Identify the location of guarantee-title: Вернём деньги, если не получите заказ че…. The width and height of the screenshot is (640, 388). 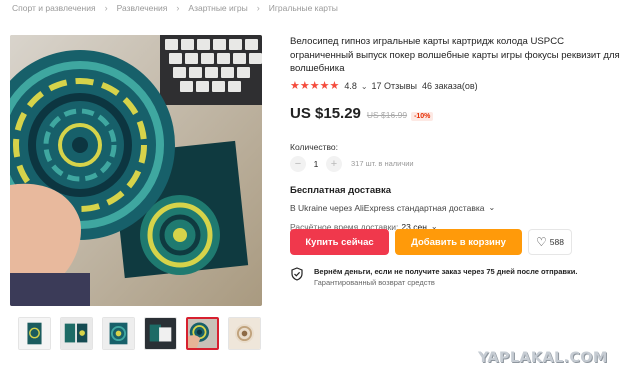
(446, 271).